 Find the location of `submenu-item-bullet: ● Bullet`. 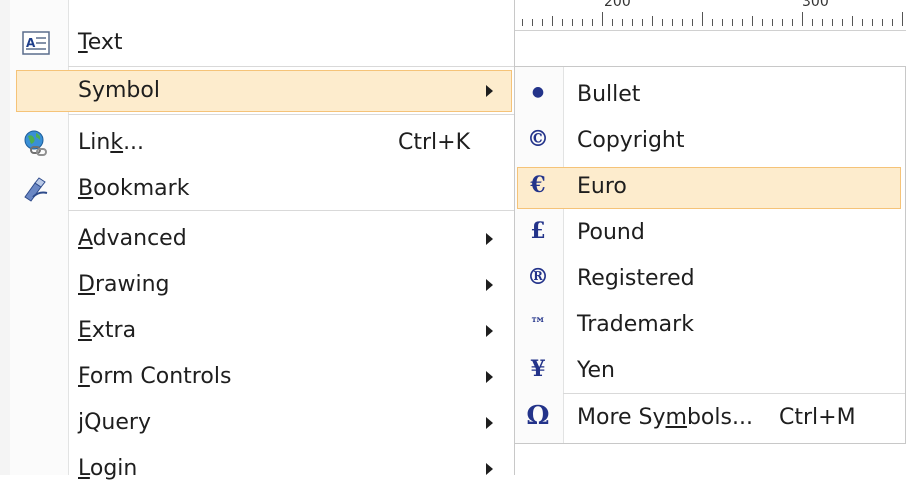

submenu-item-bullet: ● Bullet is located at coordinates (710, 96).